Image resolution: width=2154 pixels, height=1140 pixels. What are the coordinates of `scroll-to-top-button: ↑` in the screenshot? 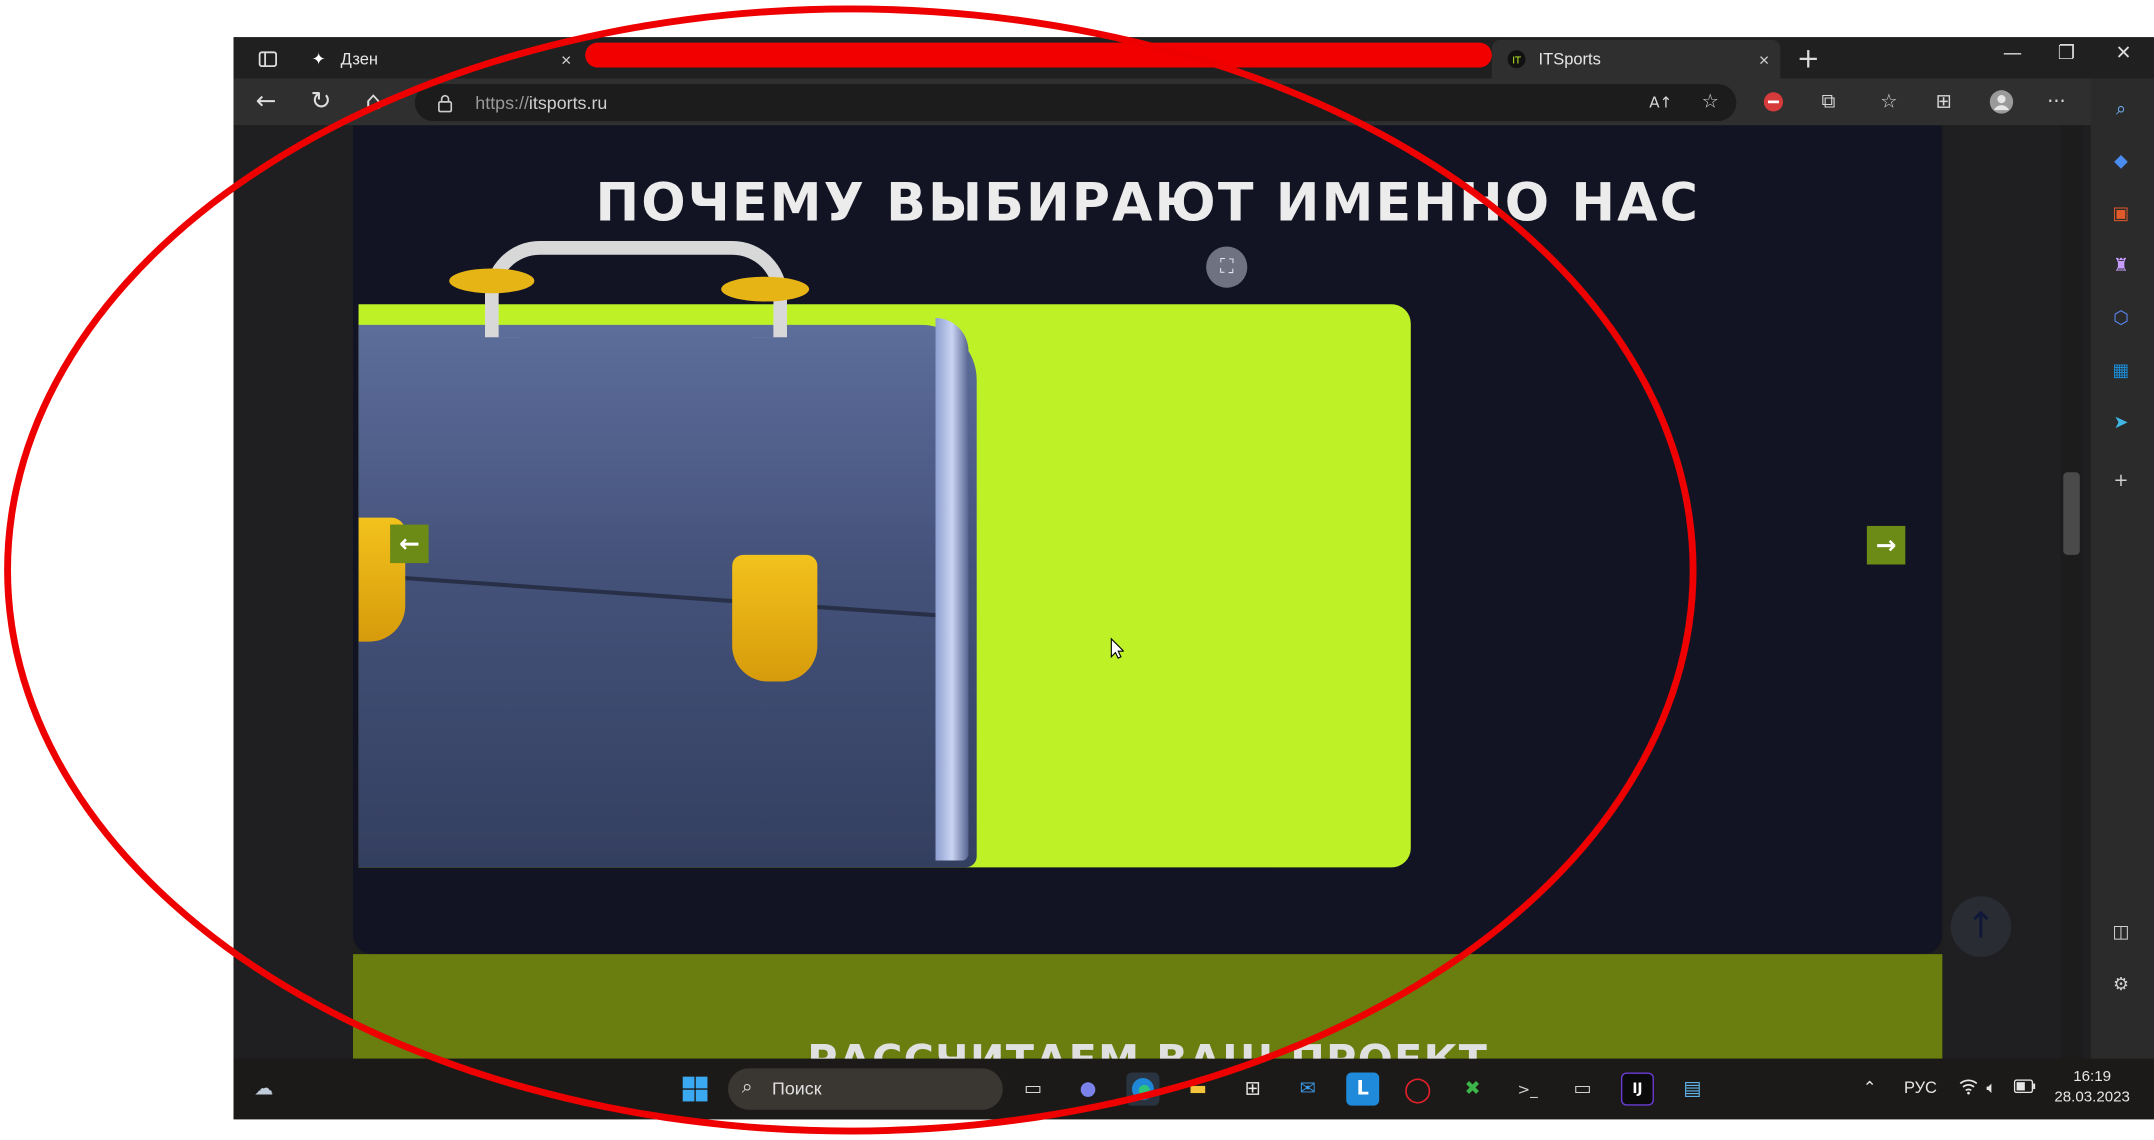 It's located at (1981, 926).